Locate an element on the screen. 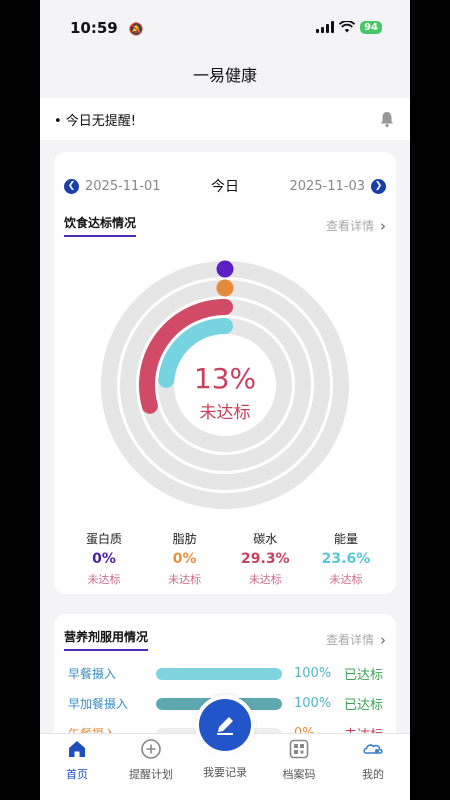  chevron-right-circle-icon: ❯ is located at coordinates (378, 186).